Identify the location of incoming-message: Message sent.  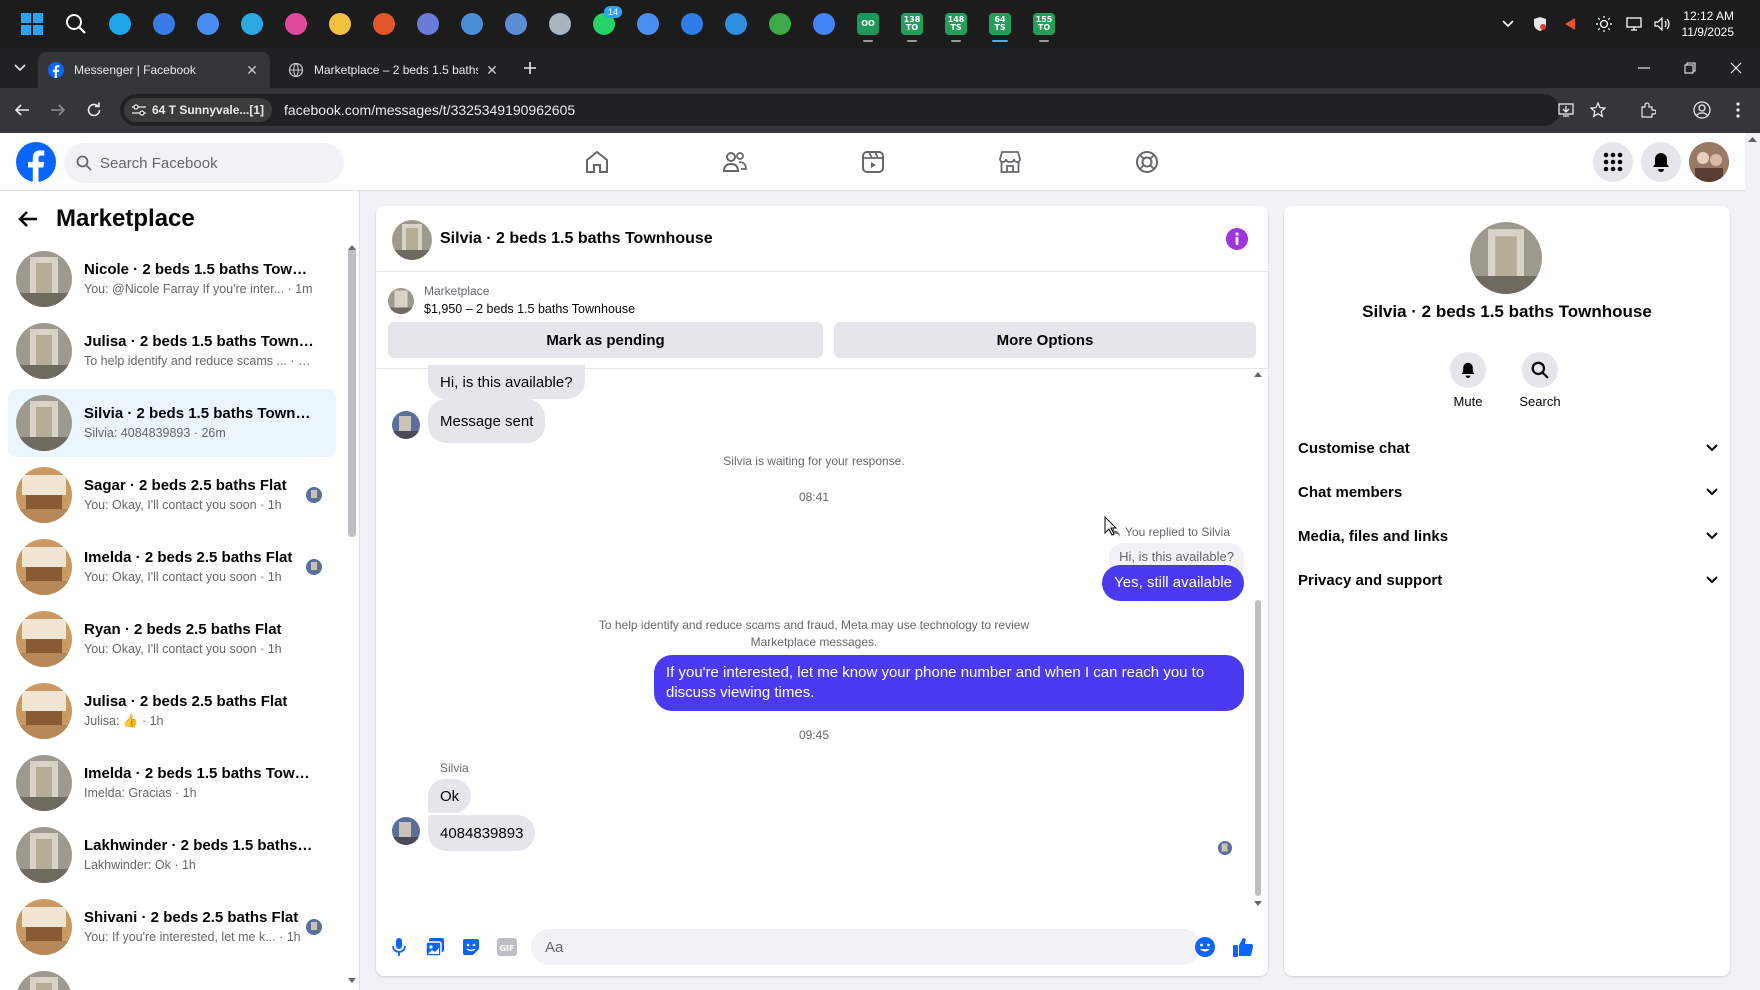
(487, 421).